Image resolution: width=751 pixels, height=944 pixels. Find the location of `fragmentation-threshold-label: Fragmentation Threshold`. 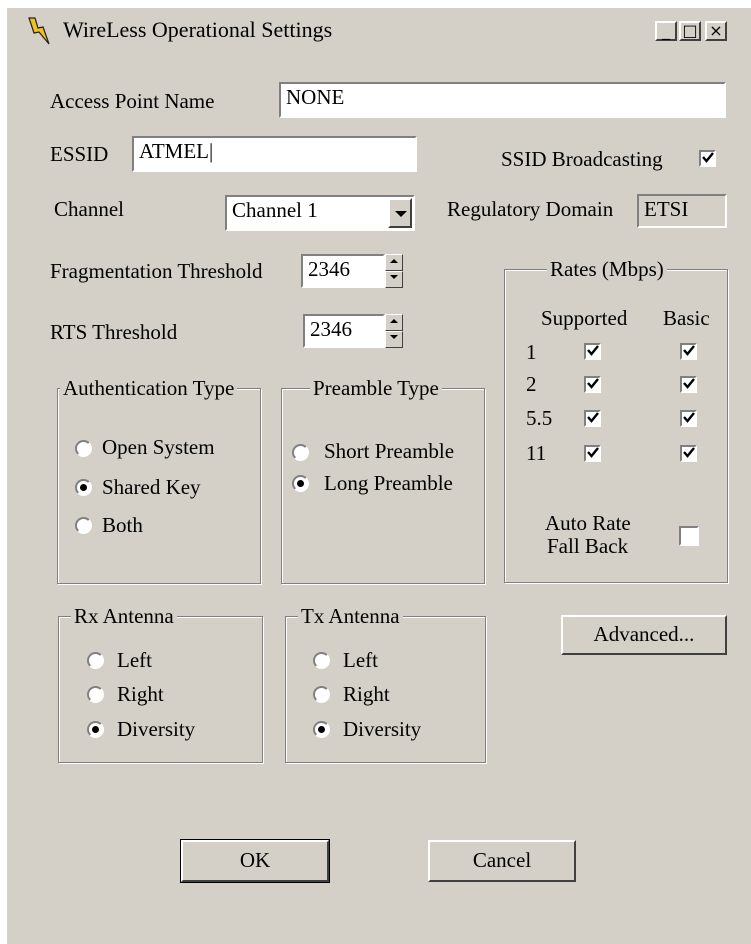

fragmentation-threshold-label: Fragmentation Threshold is located at coordinates (156, 271).